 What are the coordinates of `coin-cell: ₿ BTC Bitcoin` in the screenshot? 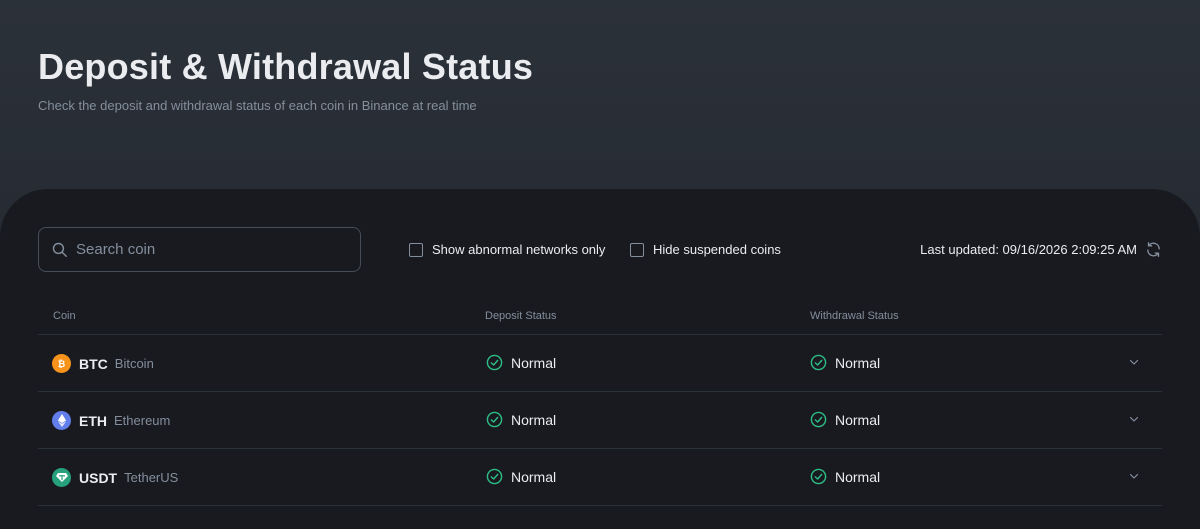 It's located at (103, 363).